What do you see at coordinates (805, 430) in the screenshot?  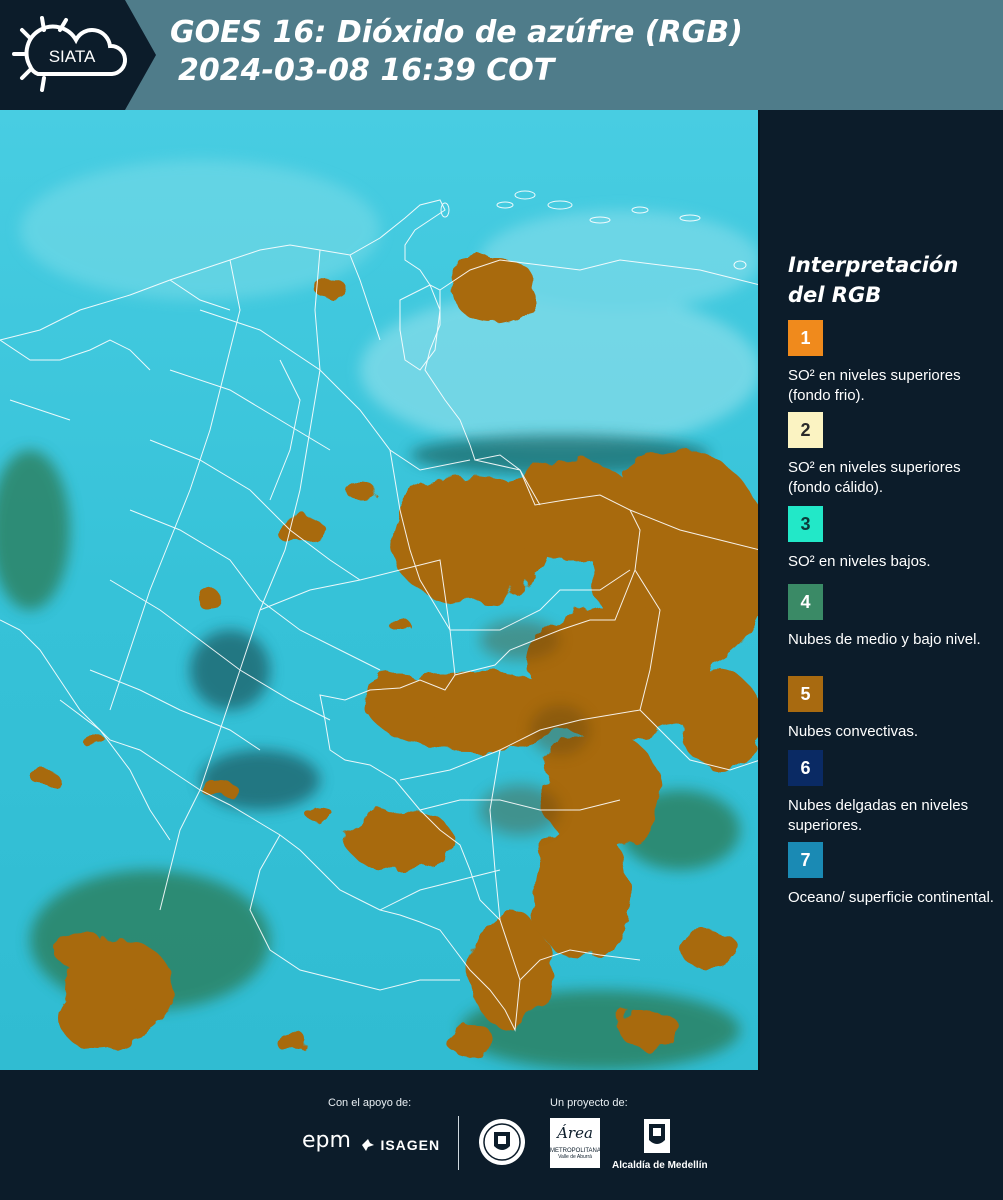 I see `legend-swatch: 2` at bounding box center [805, 430].